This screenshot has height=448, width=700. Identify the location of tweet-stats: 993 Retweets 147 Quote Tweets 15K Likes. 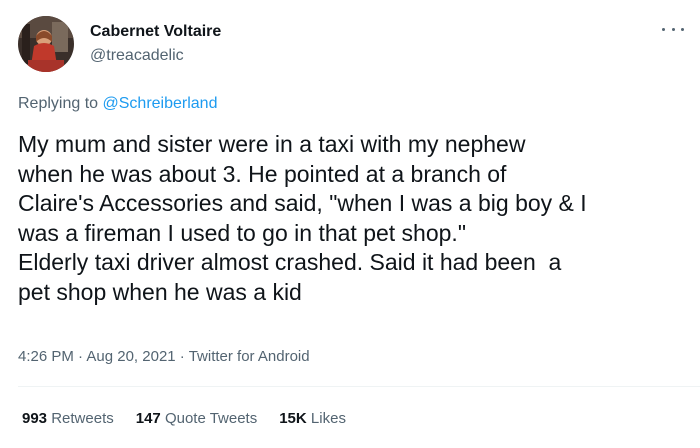
(184, 419).